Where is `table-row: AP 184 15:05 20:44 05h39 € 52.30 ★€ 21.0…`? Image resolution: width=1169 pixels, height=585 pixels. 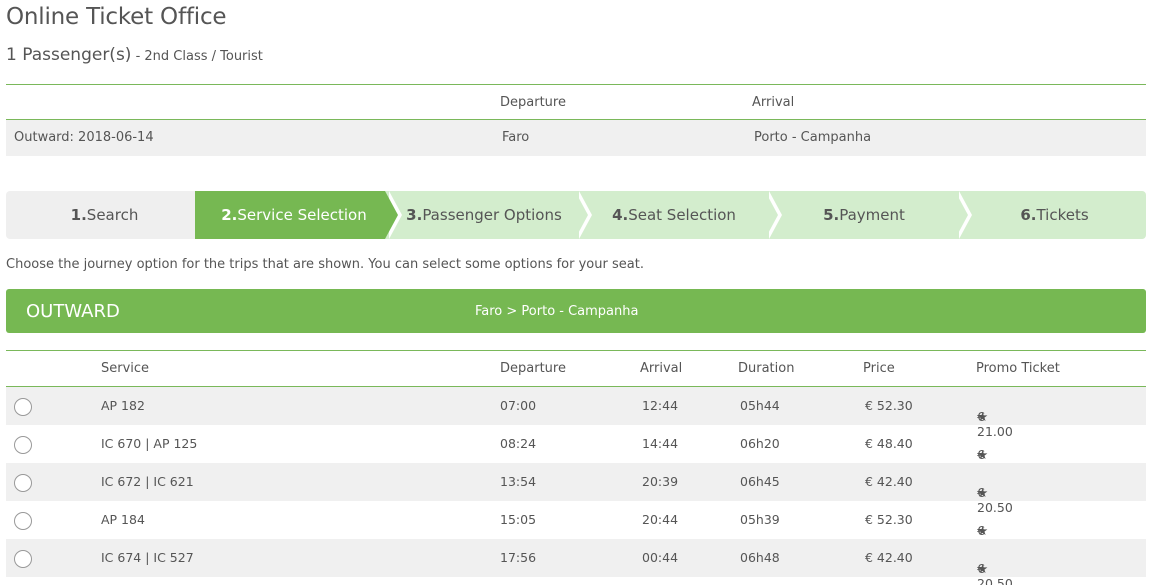 table-row: AP 184 15:05 20:44 05h39 € 52.30 ★€ 21.0… is located at coordinates (576, 527).